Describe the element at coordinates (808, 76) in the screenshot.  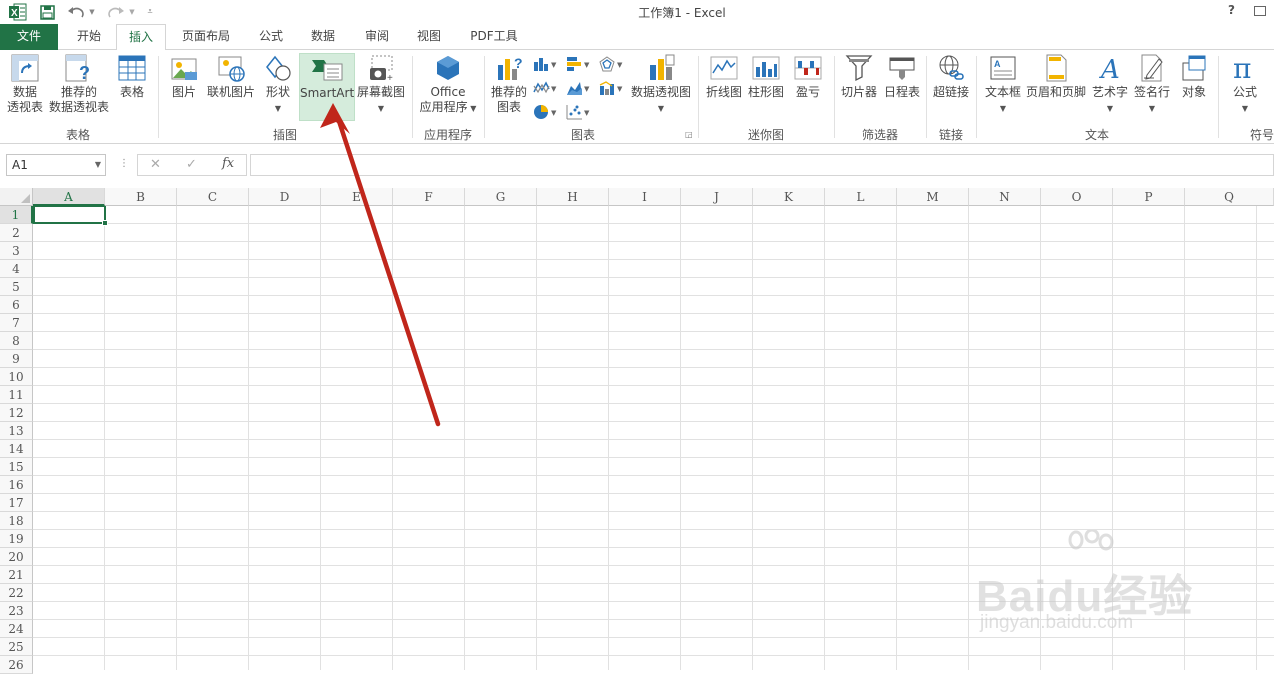
I see `sparkline-winloss-button: 盈亏` at that location.